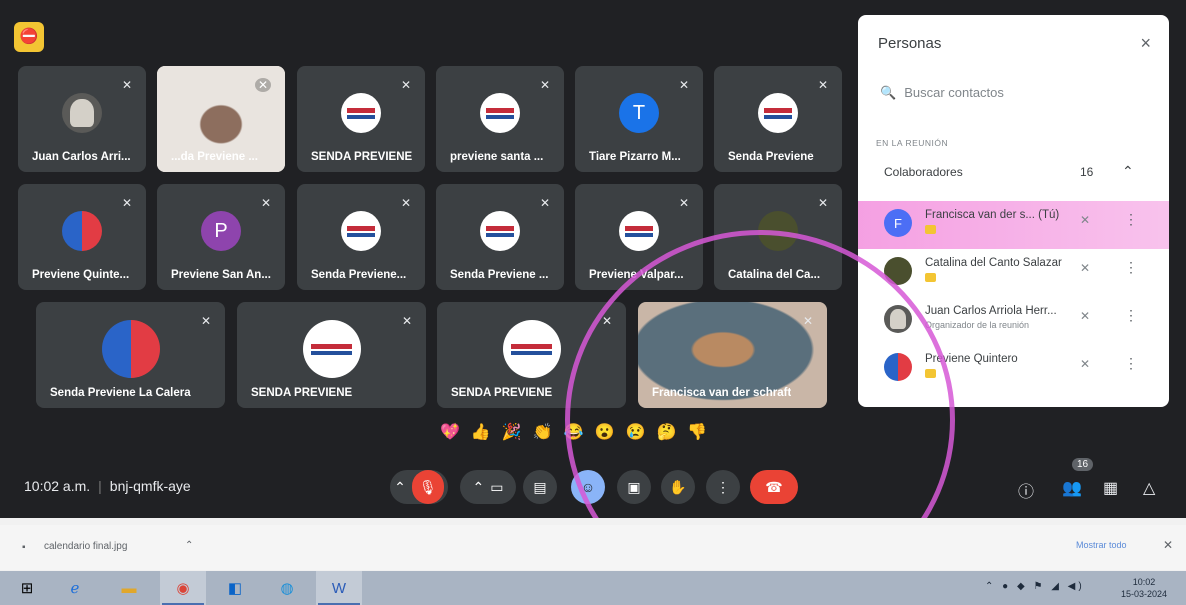 The image size is (1186, 605). Describe the element at coordinates (666, 433) in the screenshot. I see `reaction-thinking: 🤔` at that location.